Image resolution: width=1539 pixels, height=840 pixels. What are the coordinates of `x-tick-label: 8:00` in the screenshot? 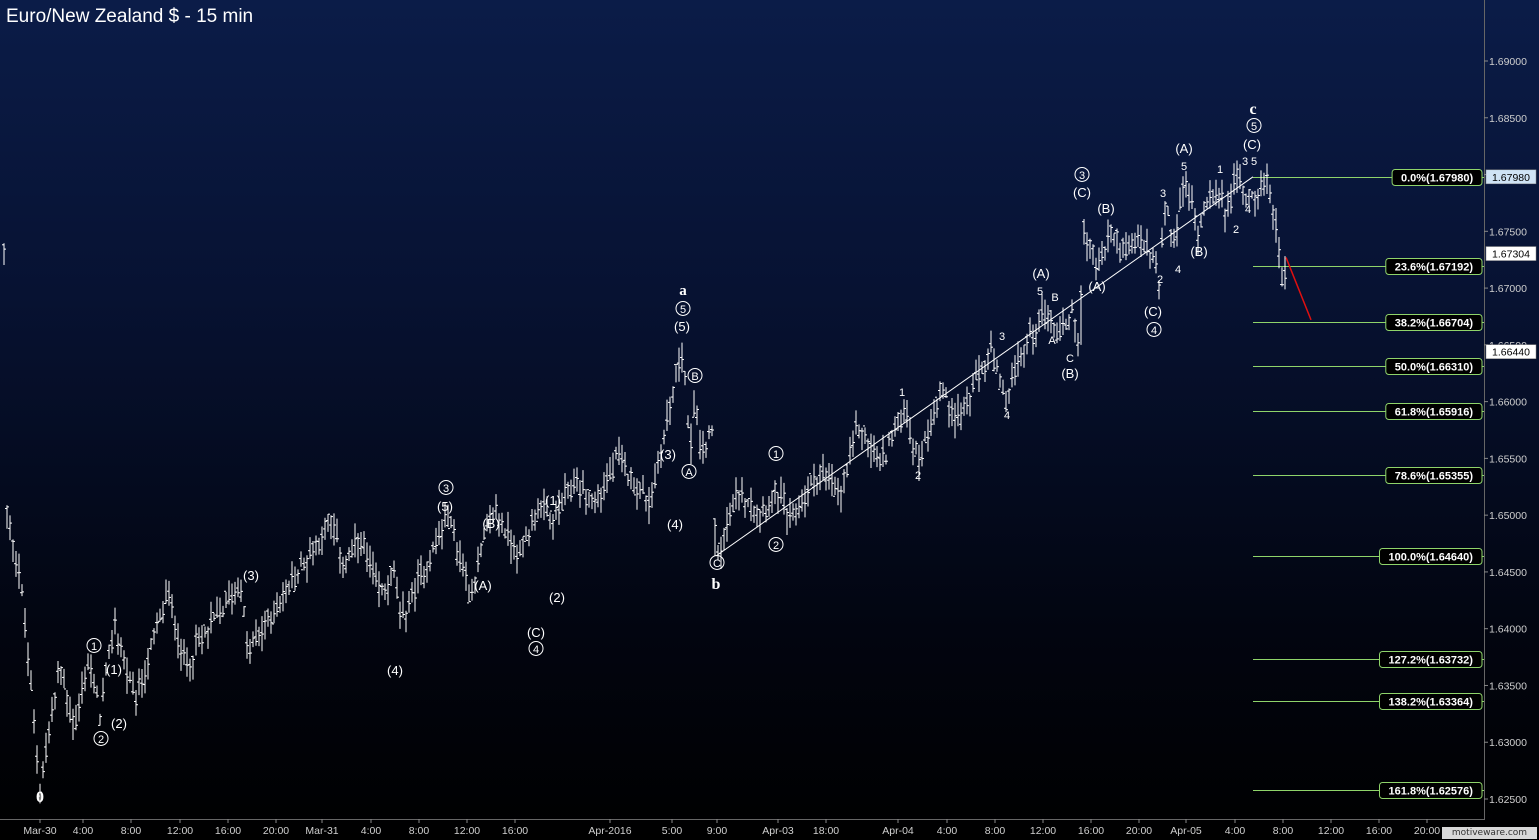 It's located at (995, 831).